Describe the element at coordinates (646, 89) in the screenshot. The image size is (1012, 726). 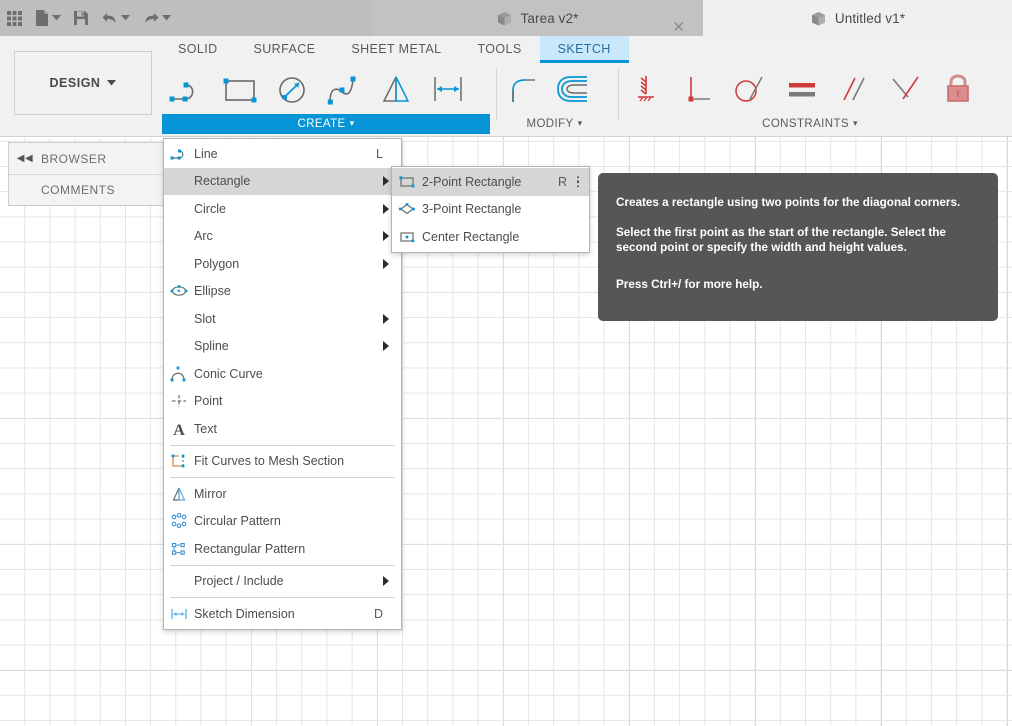
I see `fix-unfix-icon` at that location.